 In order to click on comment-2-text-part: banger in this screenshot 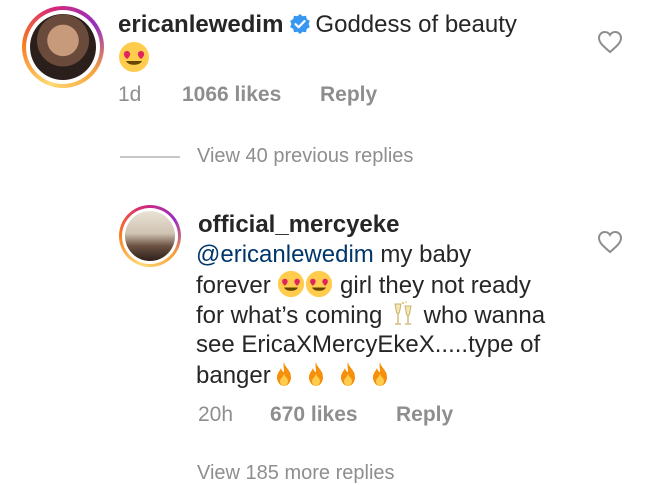, I will do `click(233, 375)`.